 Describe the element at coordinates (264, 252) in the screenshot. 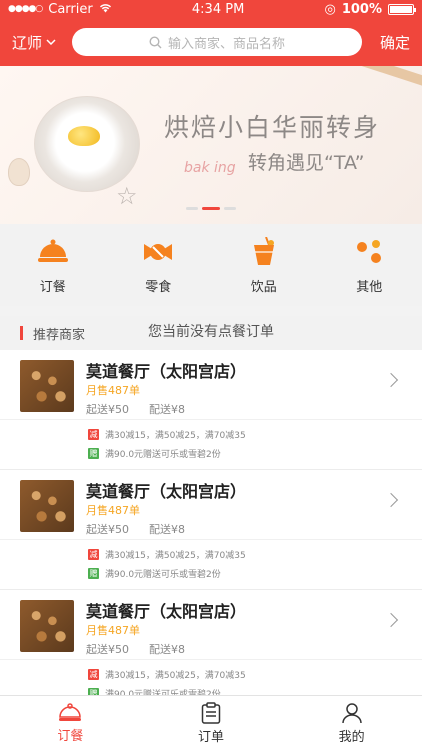

I see `drink-cup-icon` at that location.